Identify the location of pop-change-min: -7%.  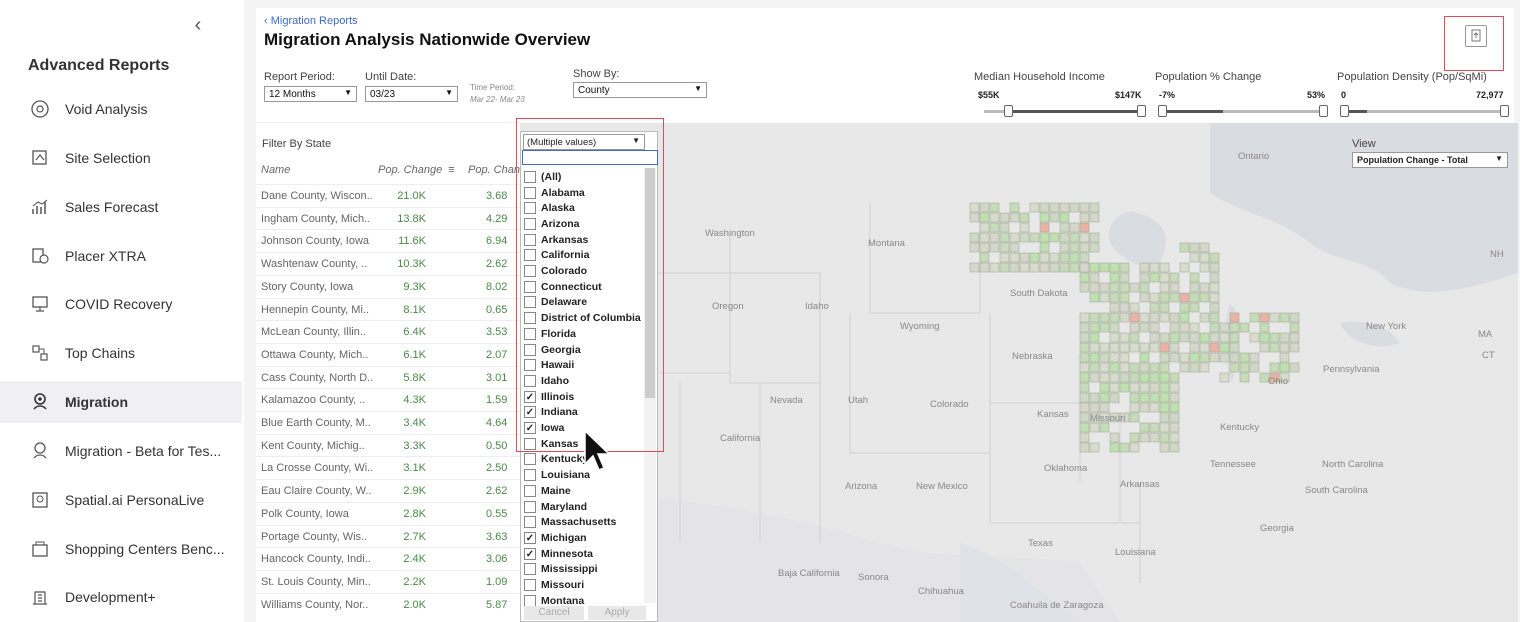
(1167, 95).